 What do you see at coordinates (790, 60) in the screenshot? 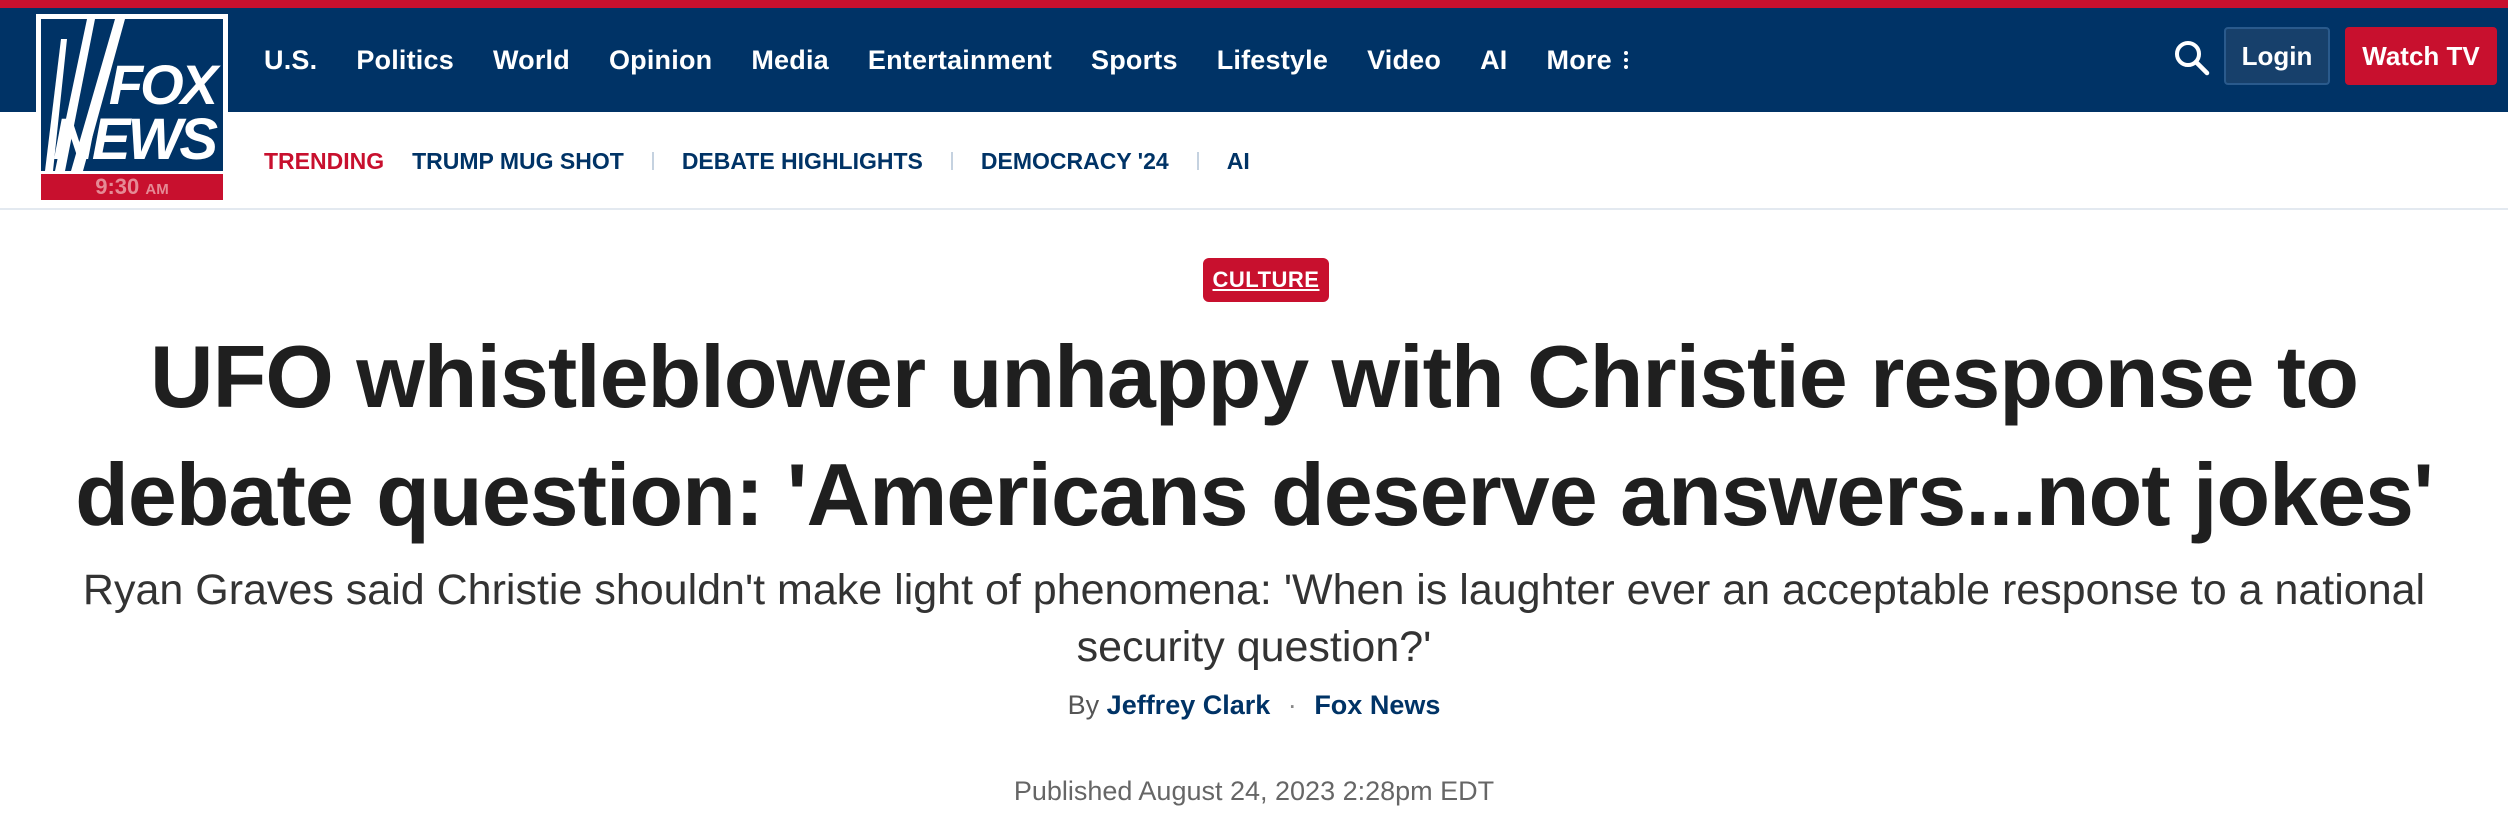
I see `nav-item-media: Media` at bounding box center [790, 60].